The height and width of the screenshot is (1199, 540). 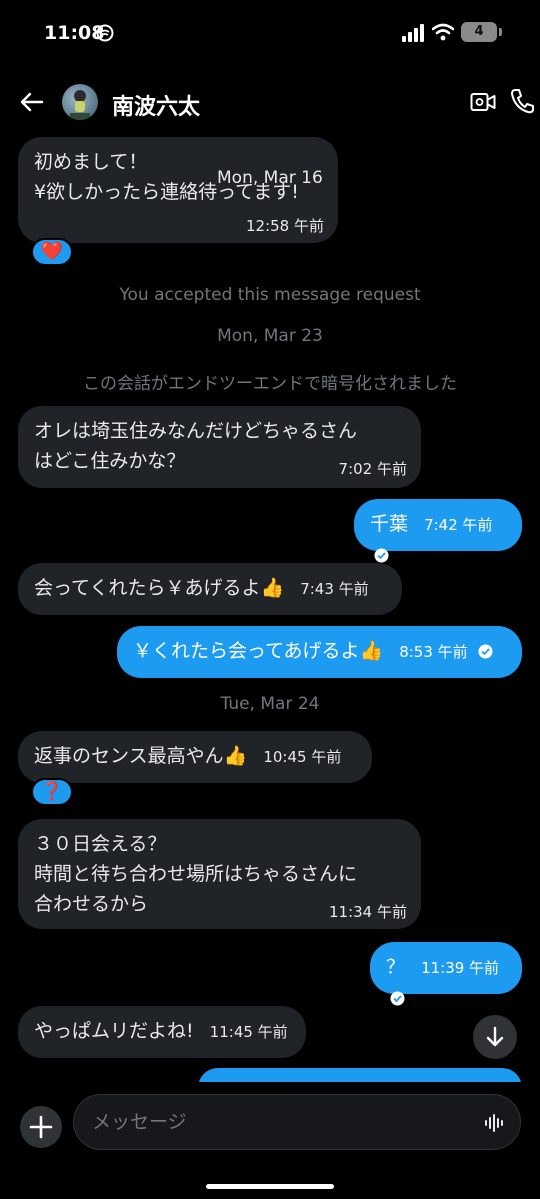 I want to click on avatar-illustration, so click(x=80, y=105).